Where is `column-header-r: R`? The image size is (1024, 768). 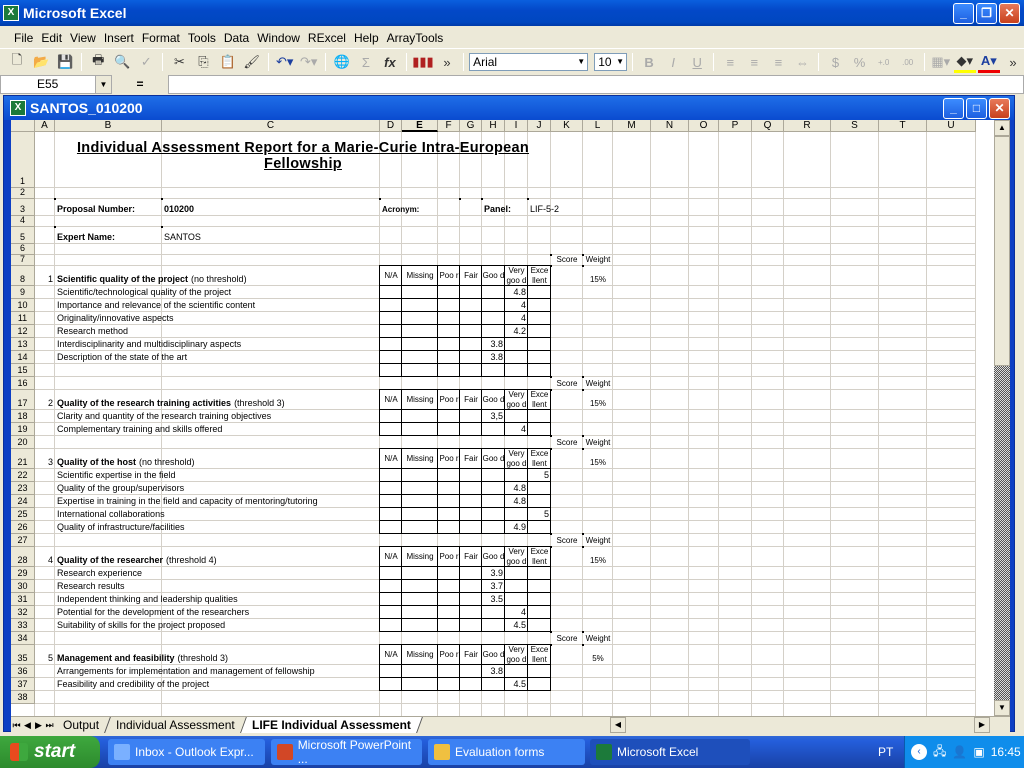 column-header-r: R is located at coordinates (807, 126).